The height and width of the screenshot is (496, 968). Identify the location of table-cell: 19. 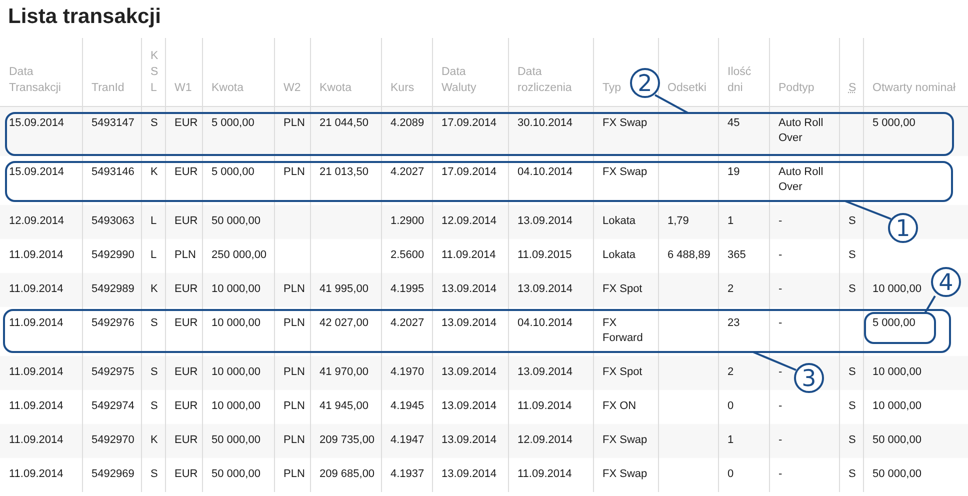
(734, 172).